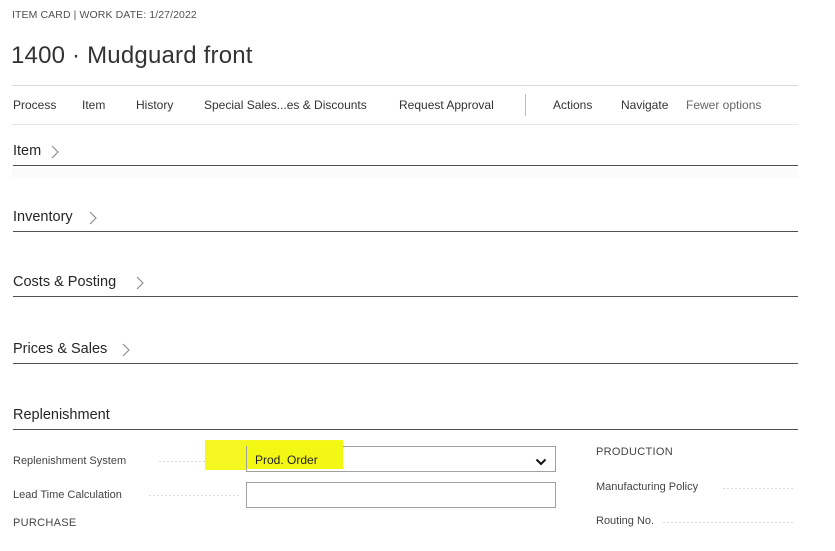 The height and width of the screenshot is (551, 835). What do you see at coordinates (644, 105) in the screenshot?
I see `action-navigate: Navigate` at bounding box center [644, 105].